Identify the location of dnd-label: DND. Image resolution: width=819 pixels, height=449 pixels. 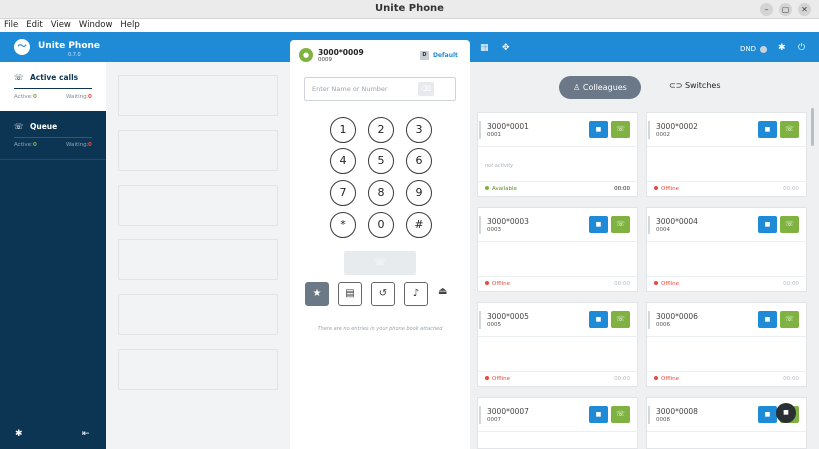
(748, 49).